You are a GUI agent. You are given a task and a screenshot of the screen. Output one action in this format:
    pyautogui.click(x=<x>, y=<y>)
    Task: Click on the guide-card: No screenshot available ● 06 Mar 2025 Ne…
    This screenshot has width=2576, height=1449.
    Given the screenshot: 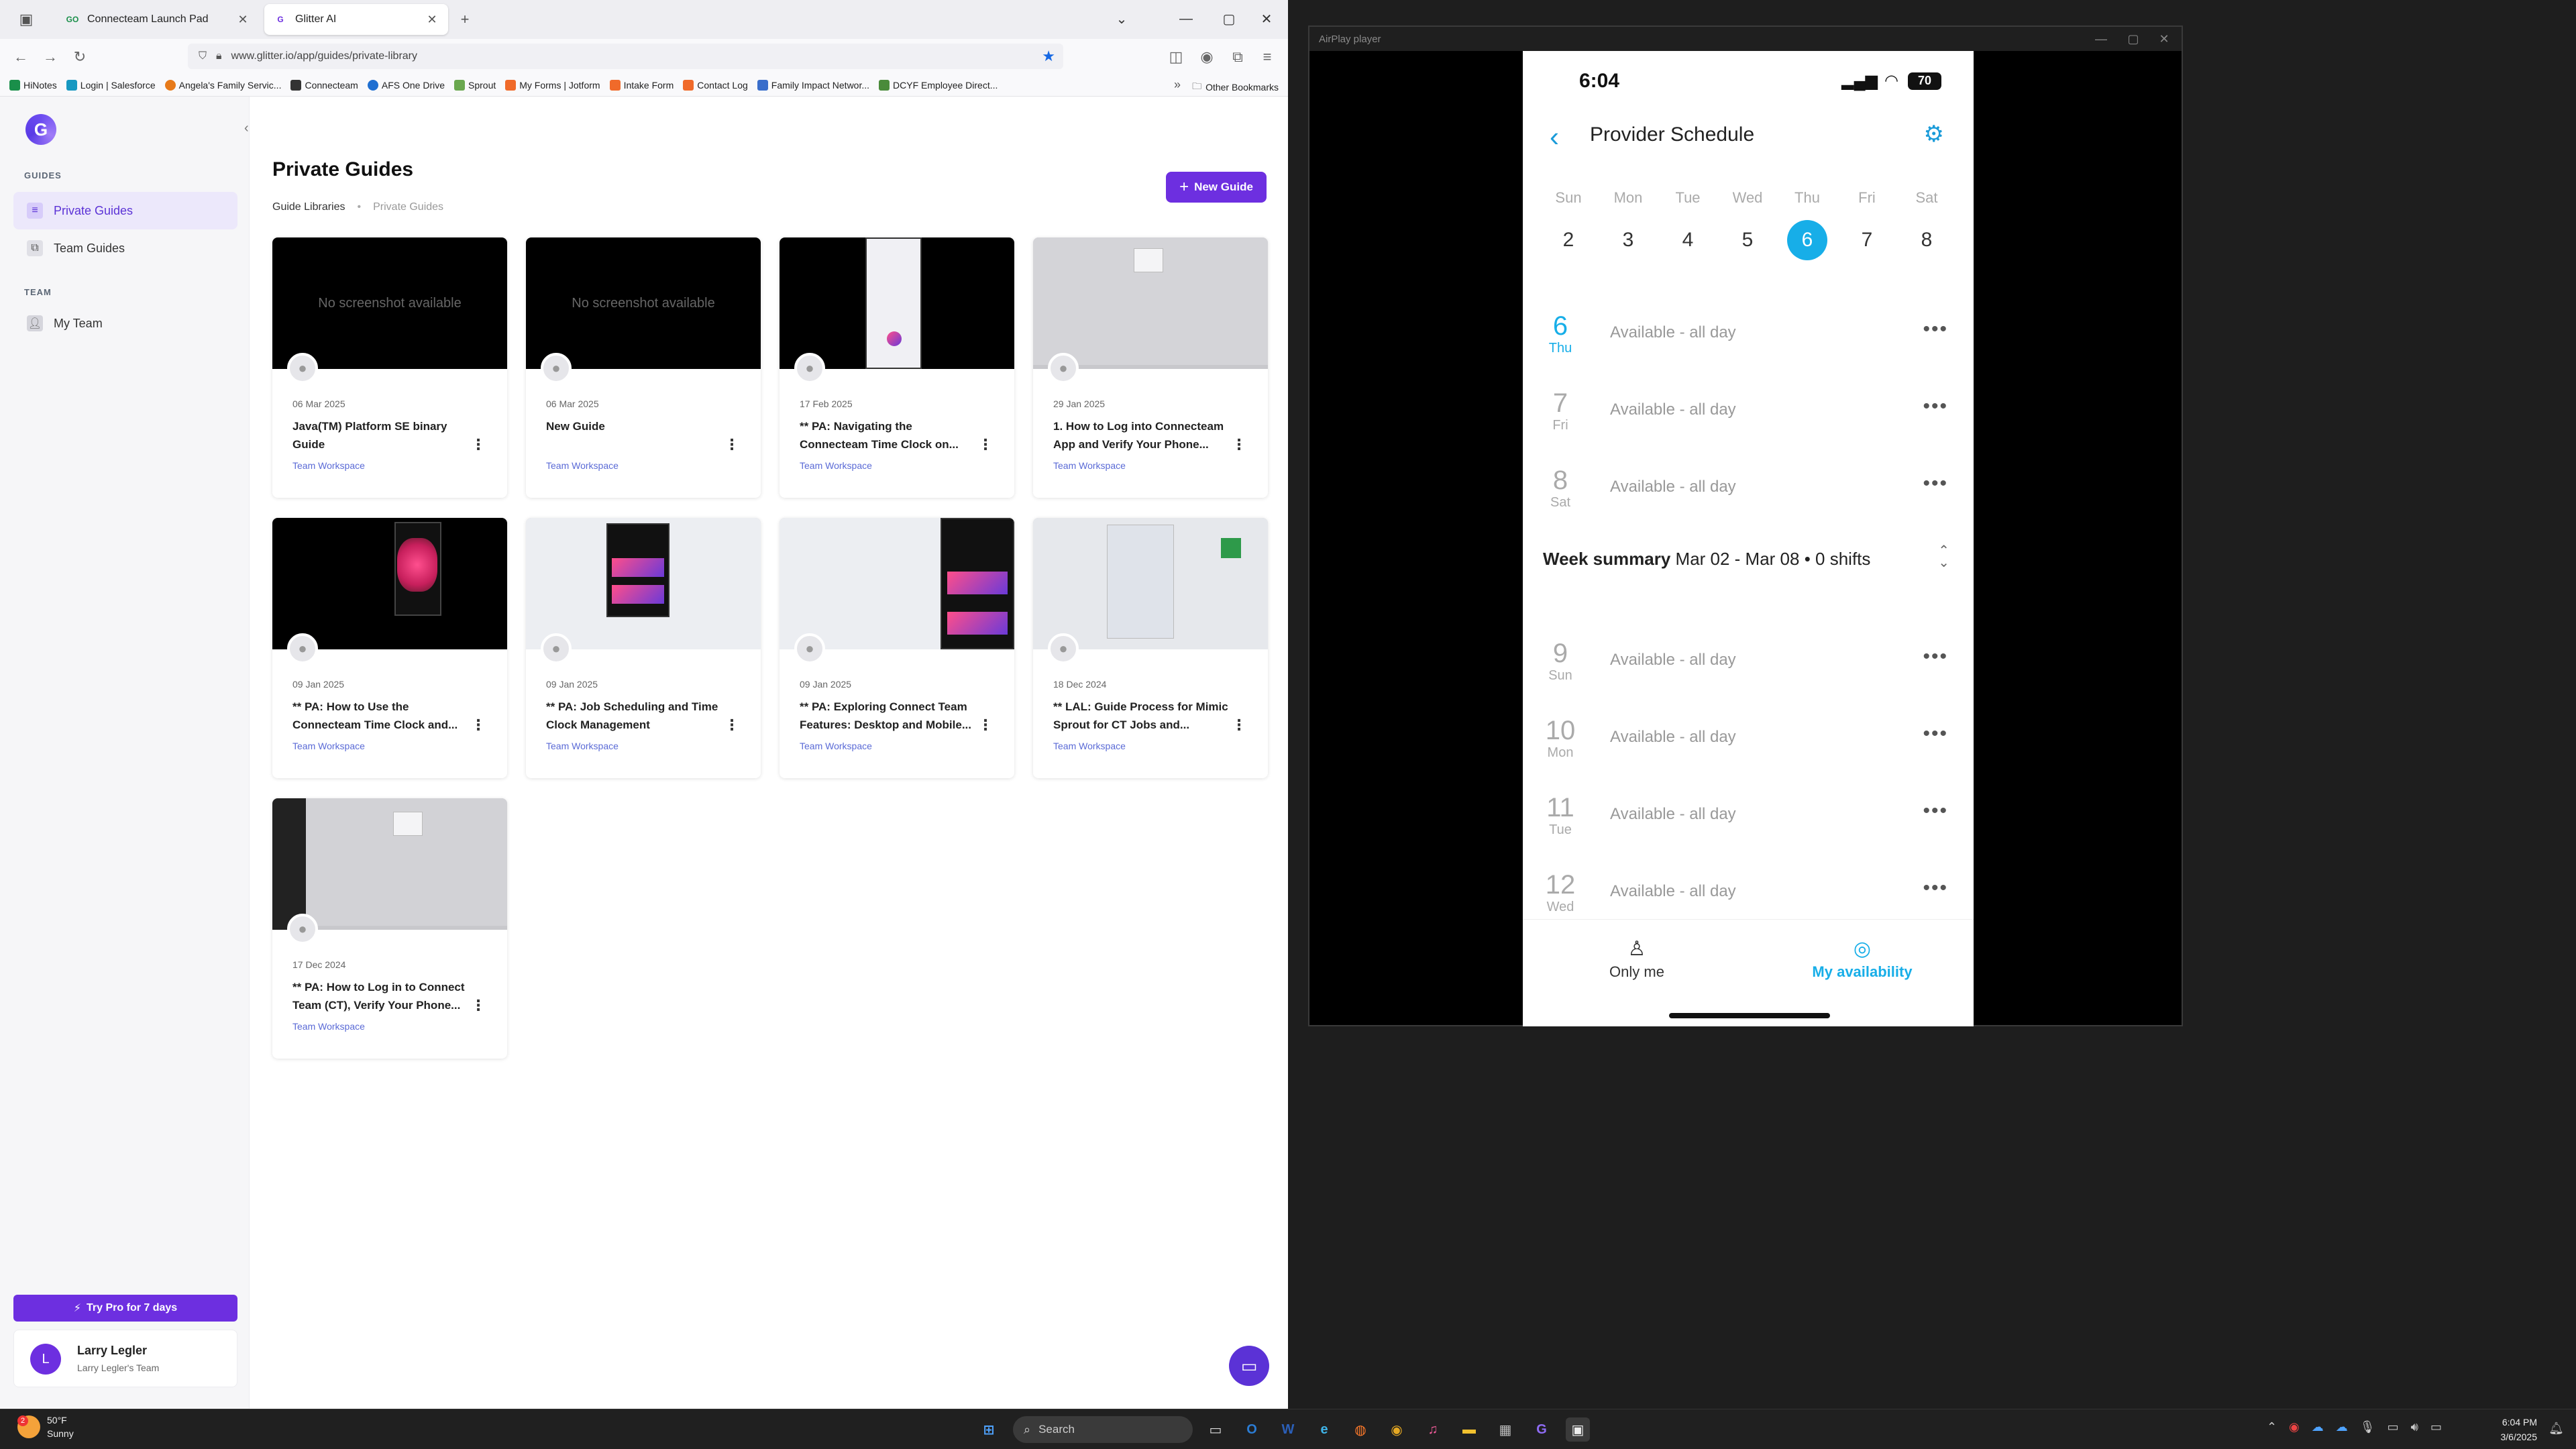 What is the action you would take?
    pyautogui.click(x=643, y=367)
    